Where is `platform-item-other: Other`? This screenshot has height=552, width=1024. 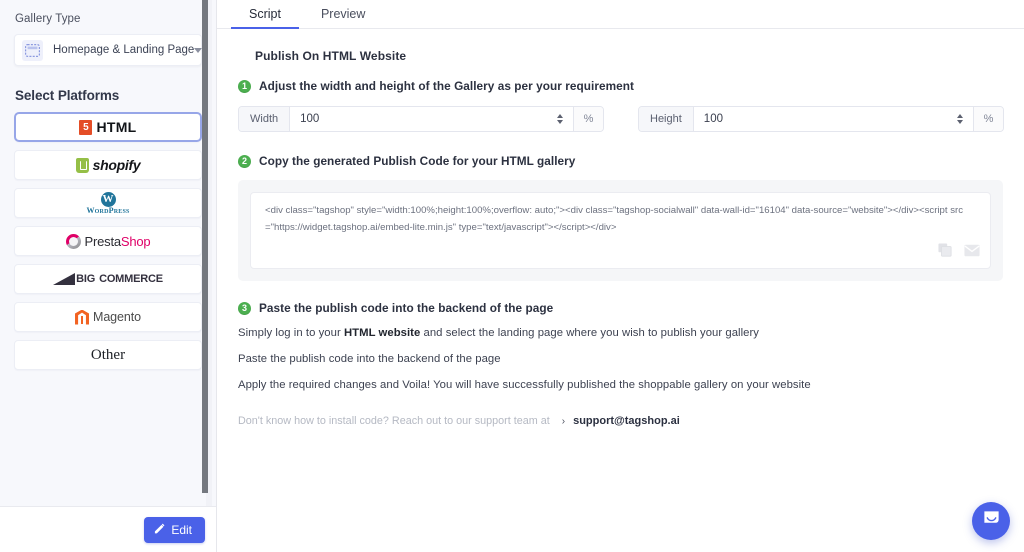 platform-item-other: Other is located at coordinates (108, 355).